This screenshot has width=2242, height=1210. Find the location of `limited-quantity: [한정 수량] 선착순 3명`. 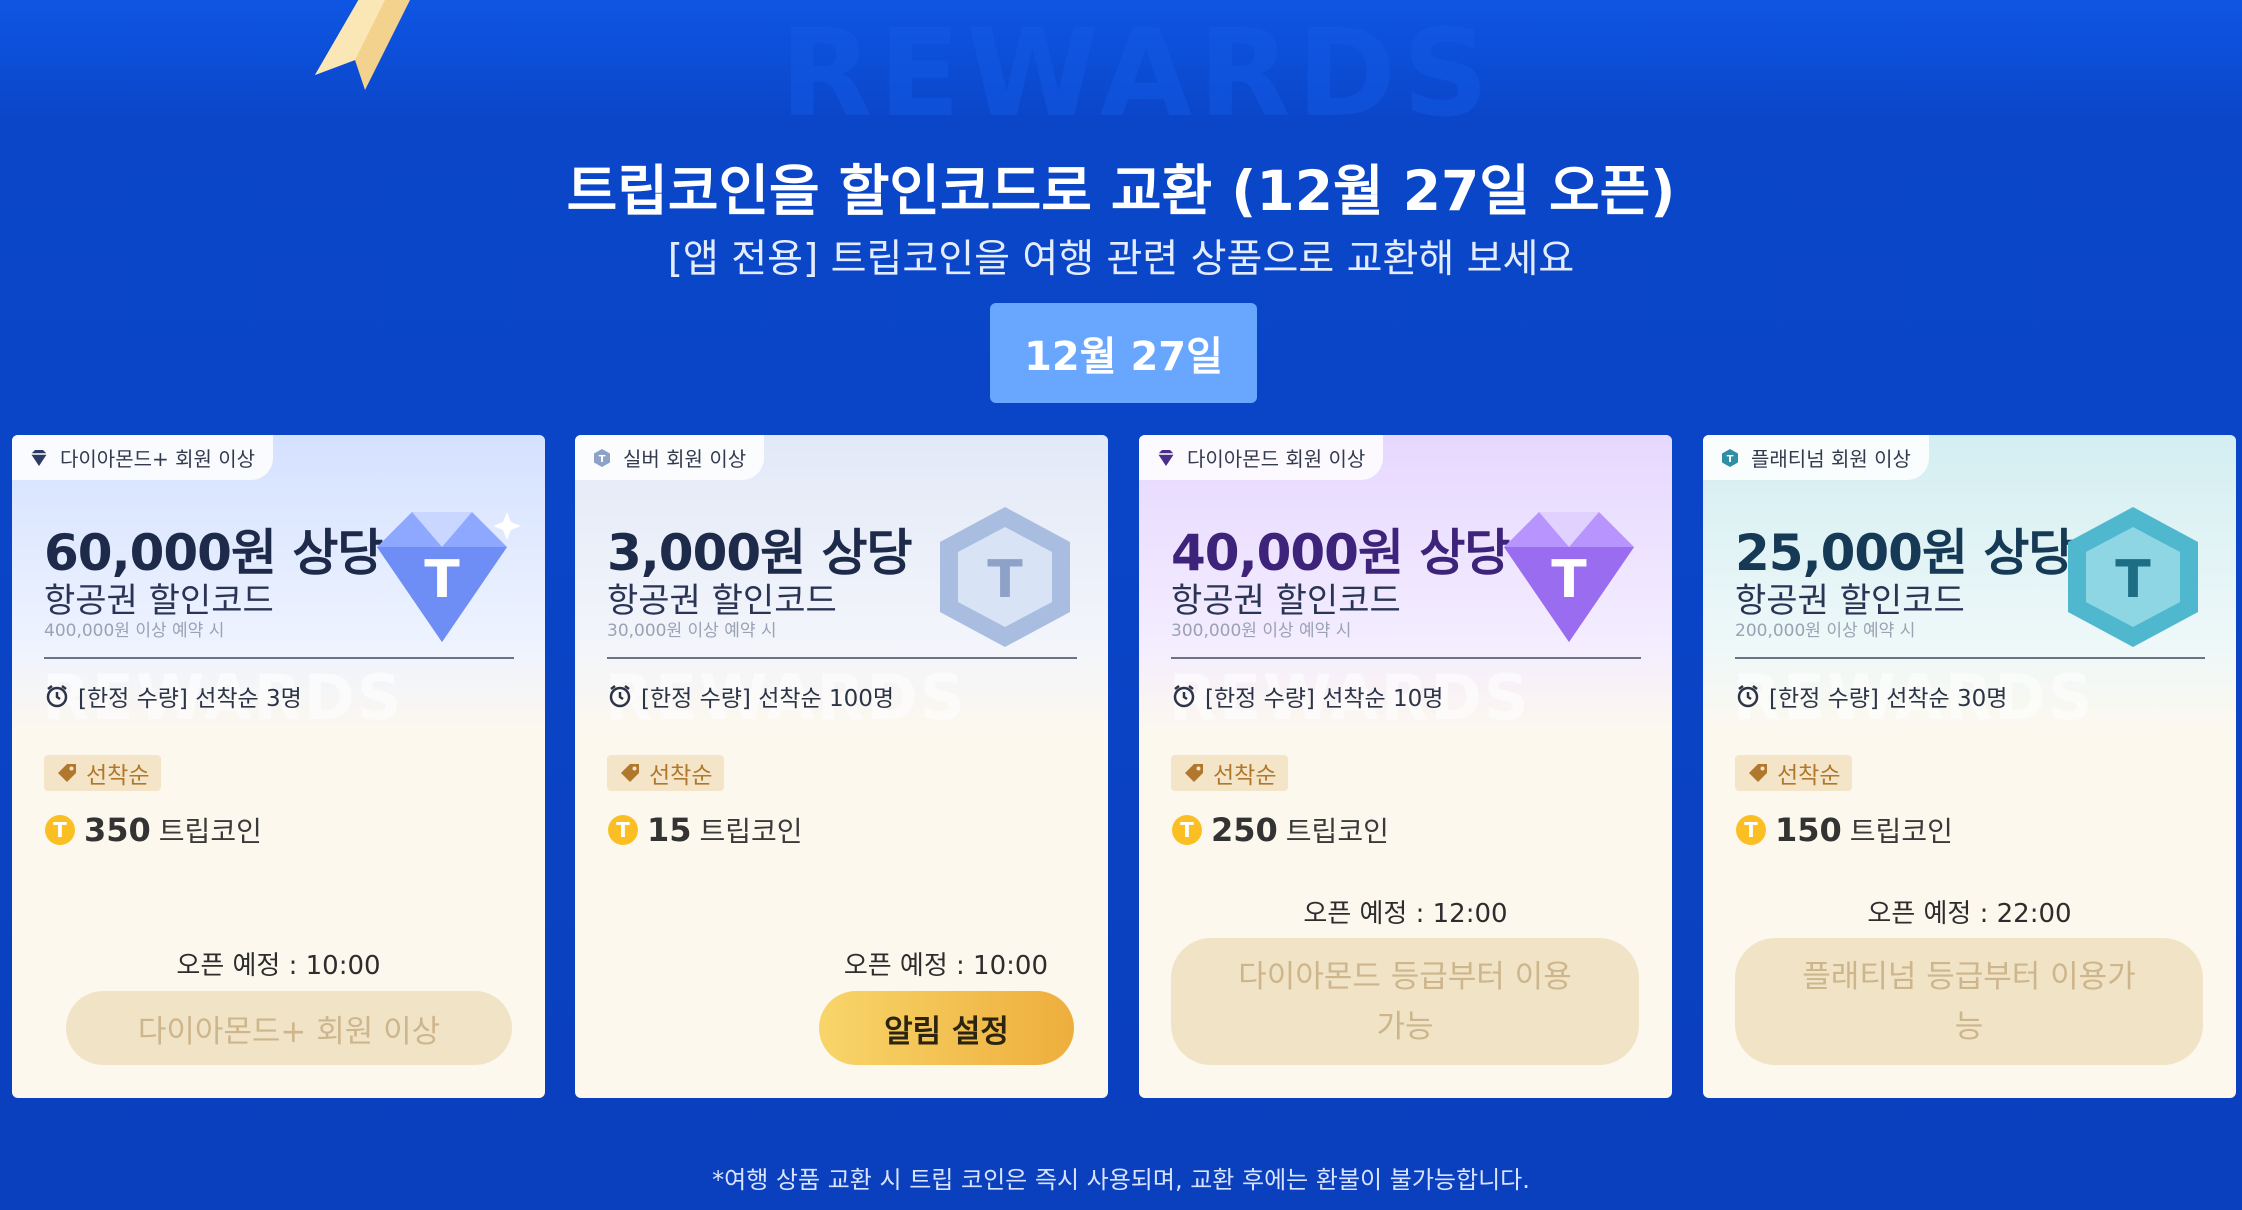

limited-quantity: [한정 수량] 선착순 3명 is located at coordinates (173, 696).